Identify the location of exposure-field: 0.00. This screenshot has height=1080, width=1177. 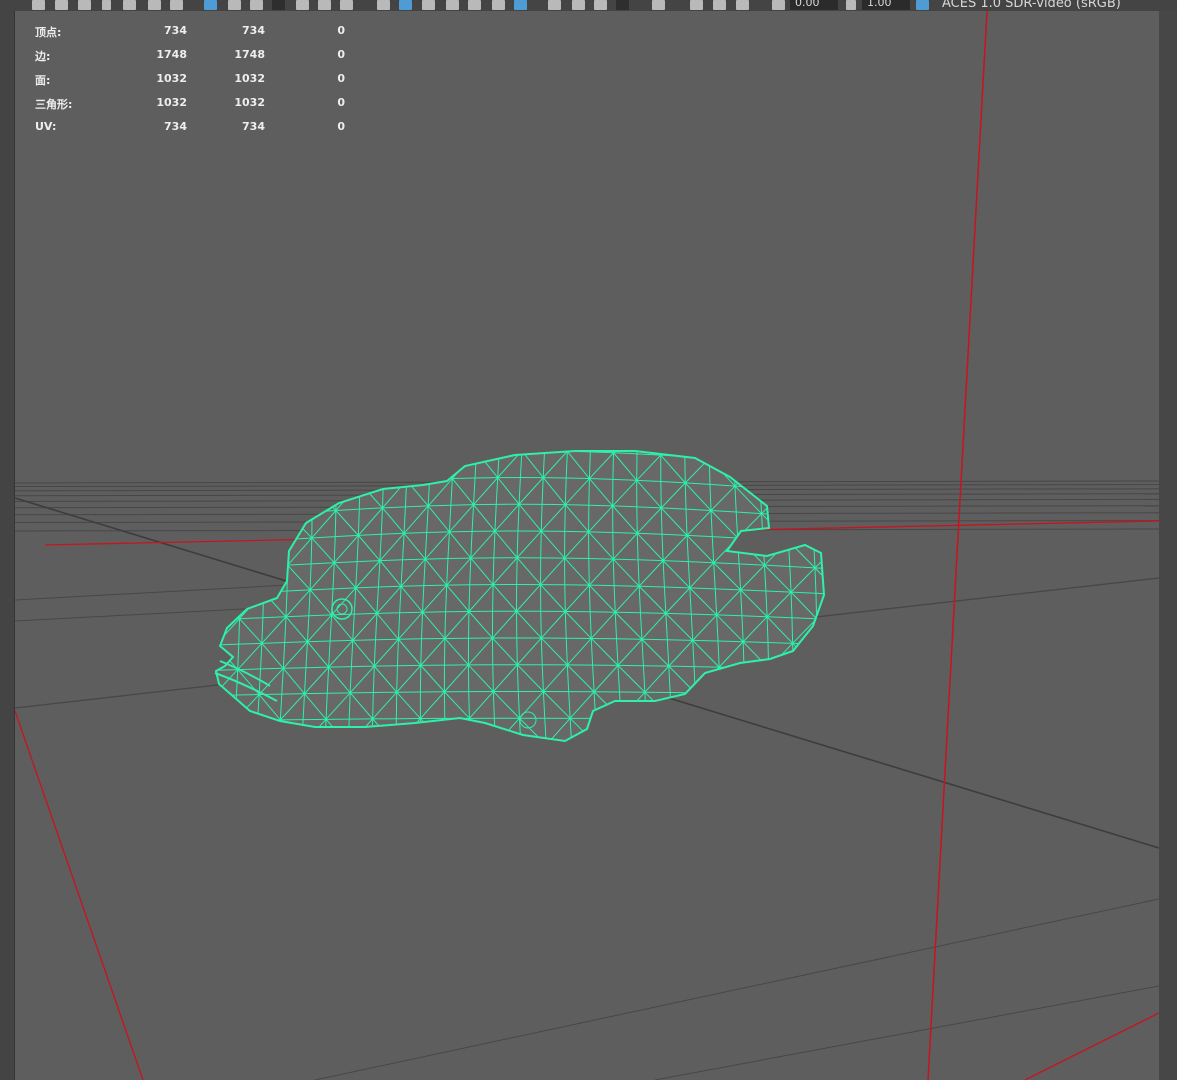
(814, 5).